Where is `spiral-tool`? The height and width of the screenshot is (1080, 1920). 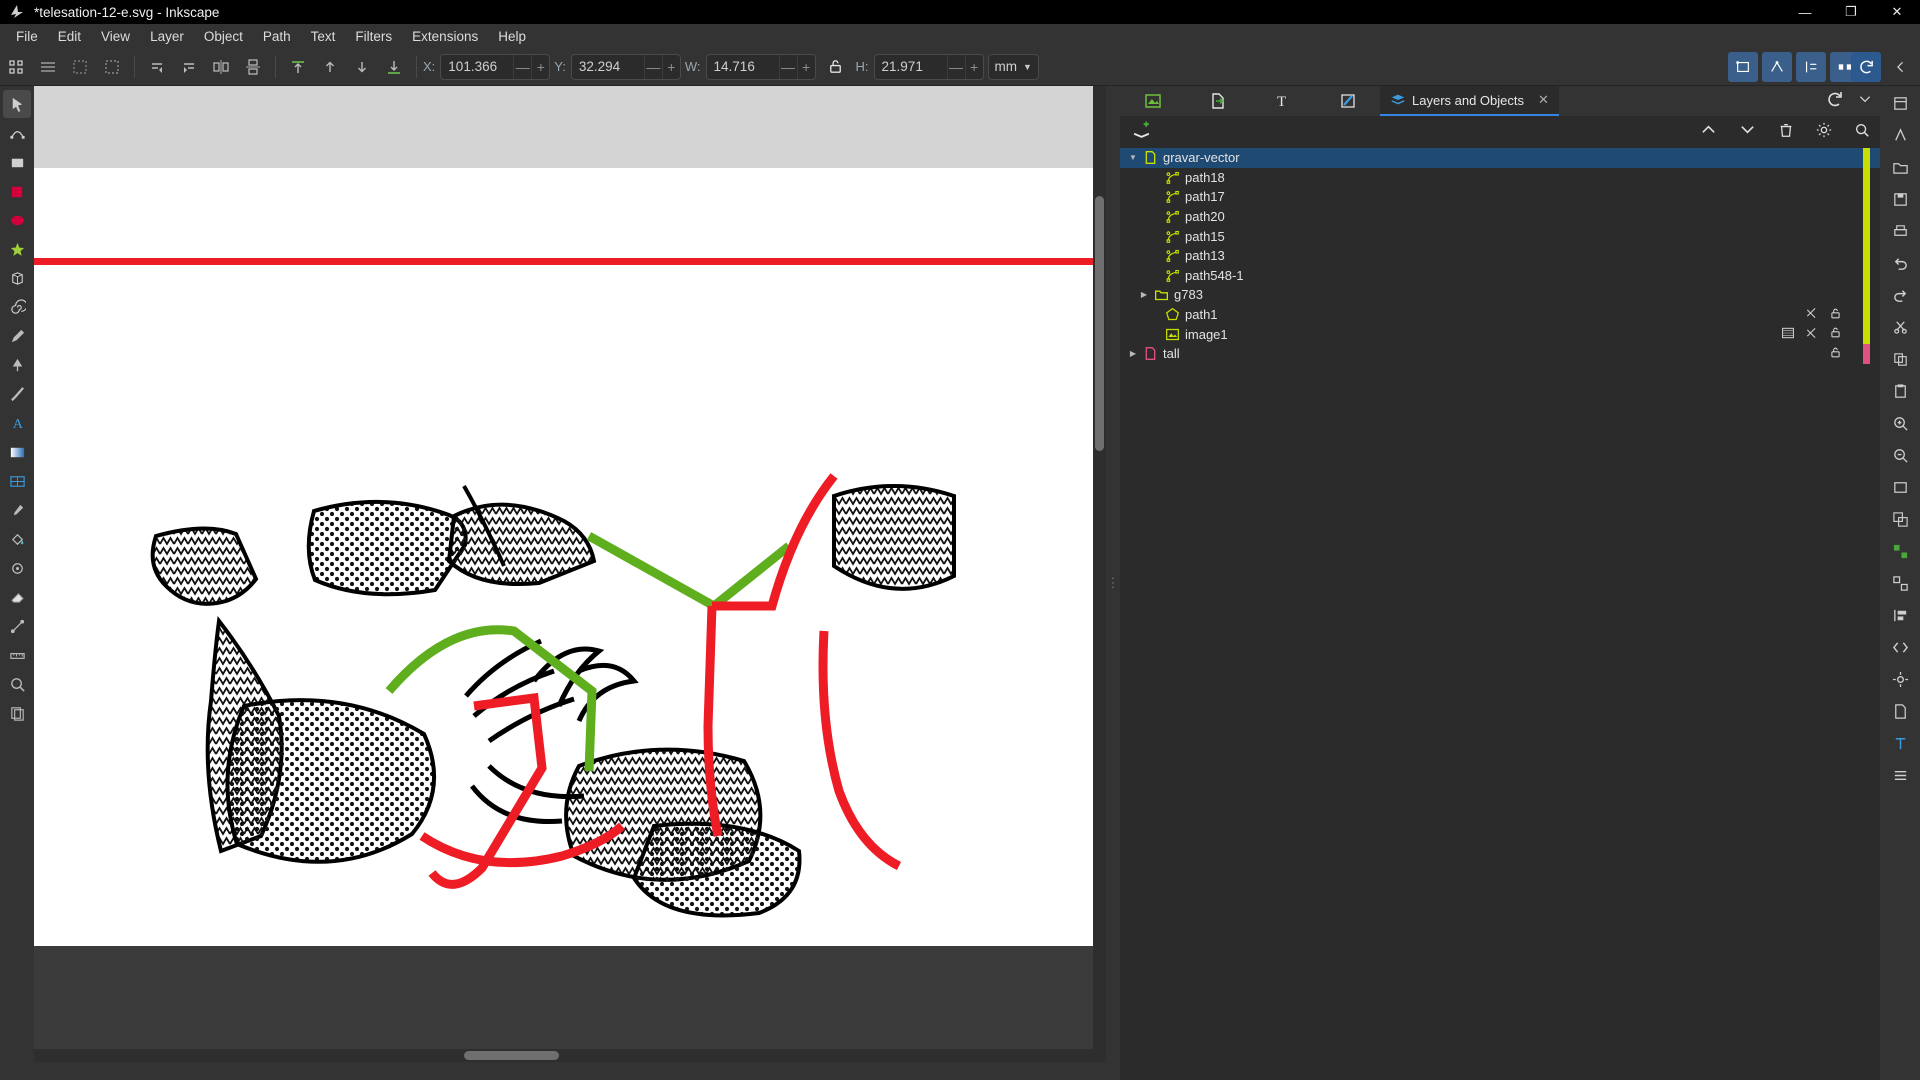
spiral-tool is located at coordinates (17, 307).